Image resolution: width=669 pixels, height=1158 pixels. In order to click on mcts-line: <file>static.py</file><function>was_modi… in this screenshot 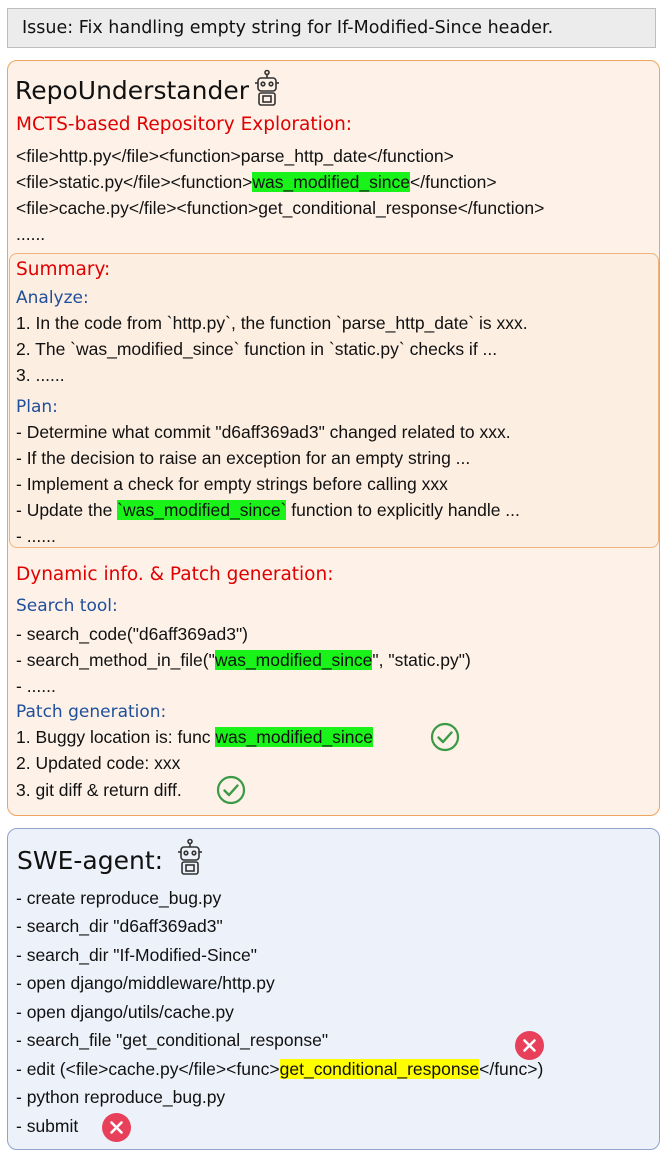, I will do `click(256, 182)`.